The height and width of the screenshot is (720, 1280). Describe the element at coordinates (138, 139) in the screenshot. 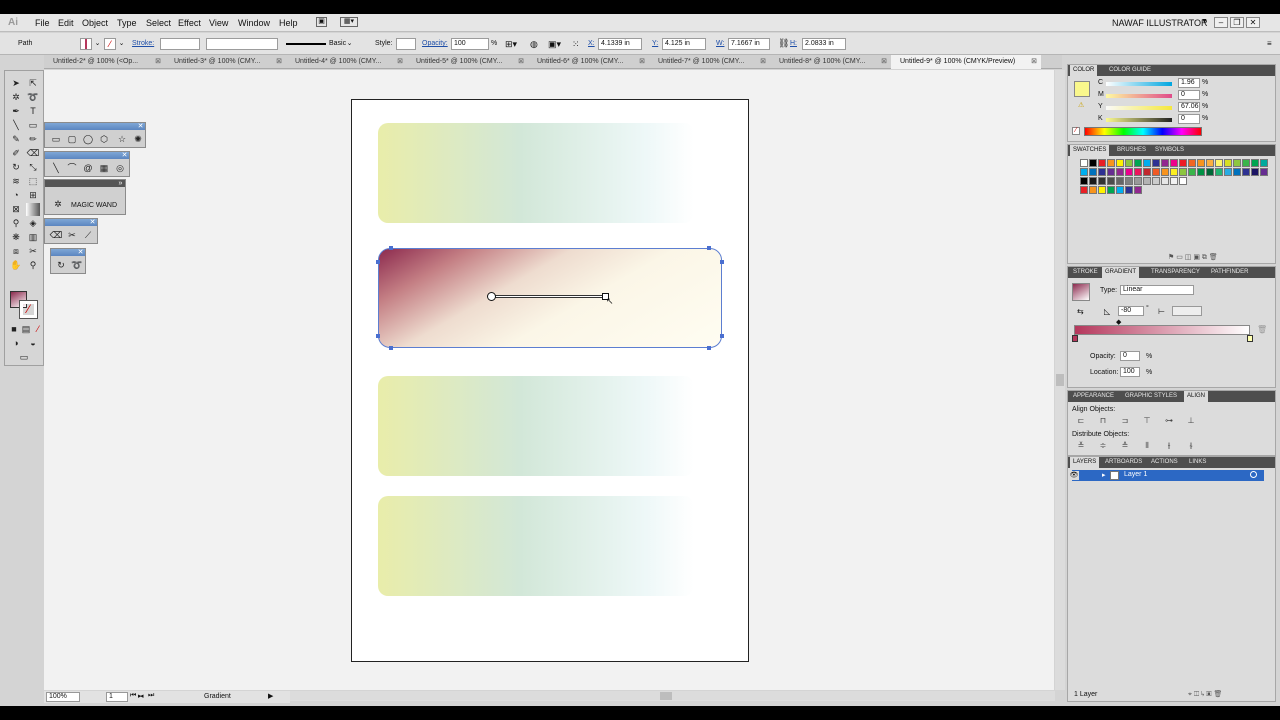

I see `flare-tool-icon: ✺` at that location.